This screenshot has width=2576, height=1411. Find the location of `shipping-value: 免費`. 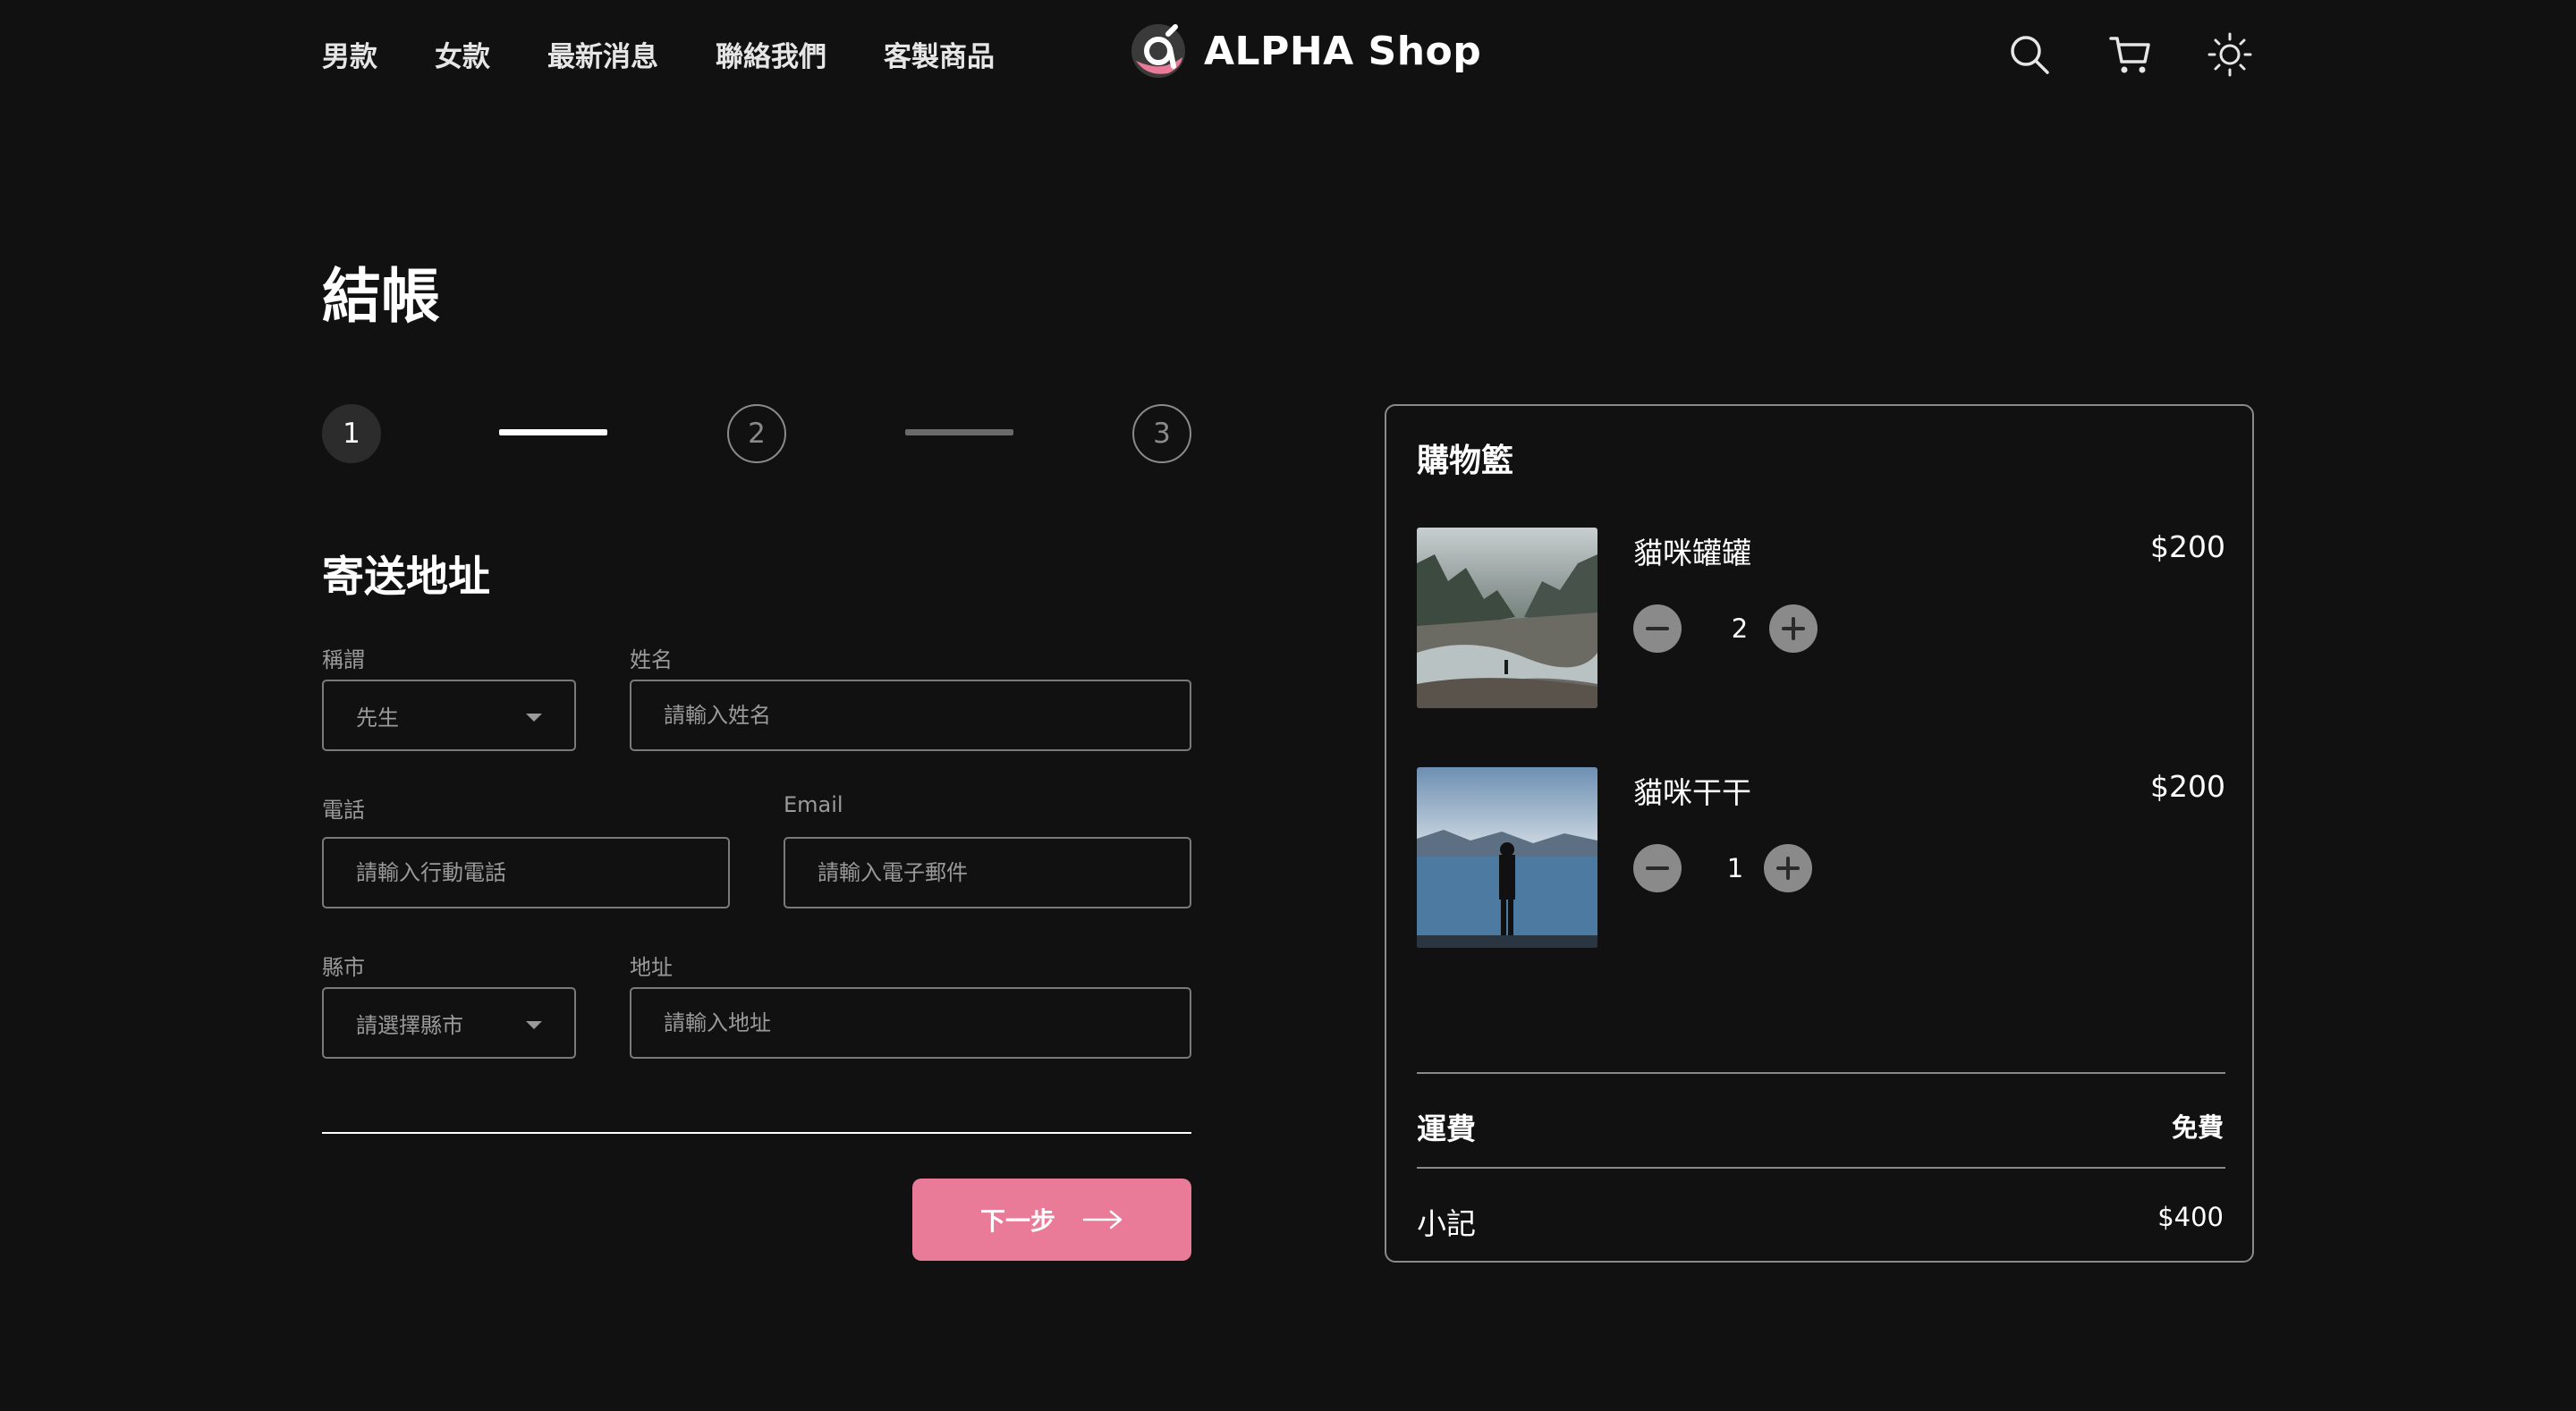

shipping-value: 免費 is located at coordinates (2197, 1127).